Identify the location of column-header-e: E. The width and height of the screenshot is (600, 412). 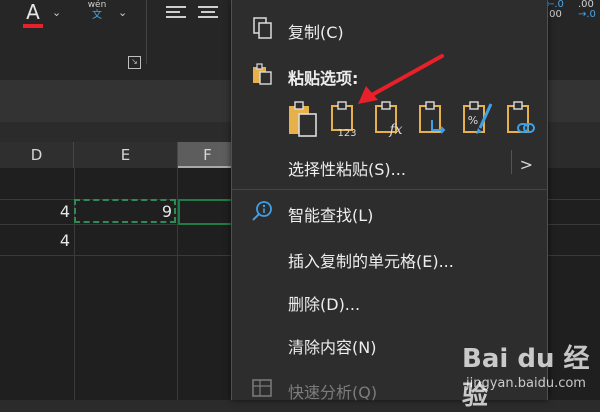
(126, 155).